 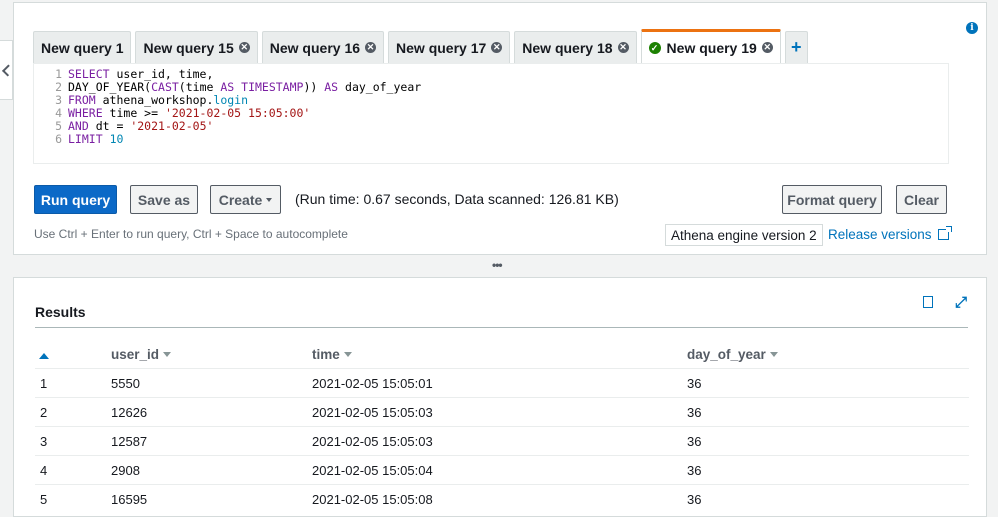 What do you see at coordinates (135, 354) in the screenshot?
I see `column-label: user_id` at bounding box center [135, 354].